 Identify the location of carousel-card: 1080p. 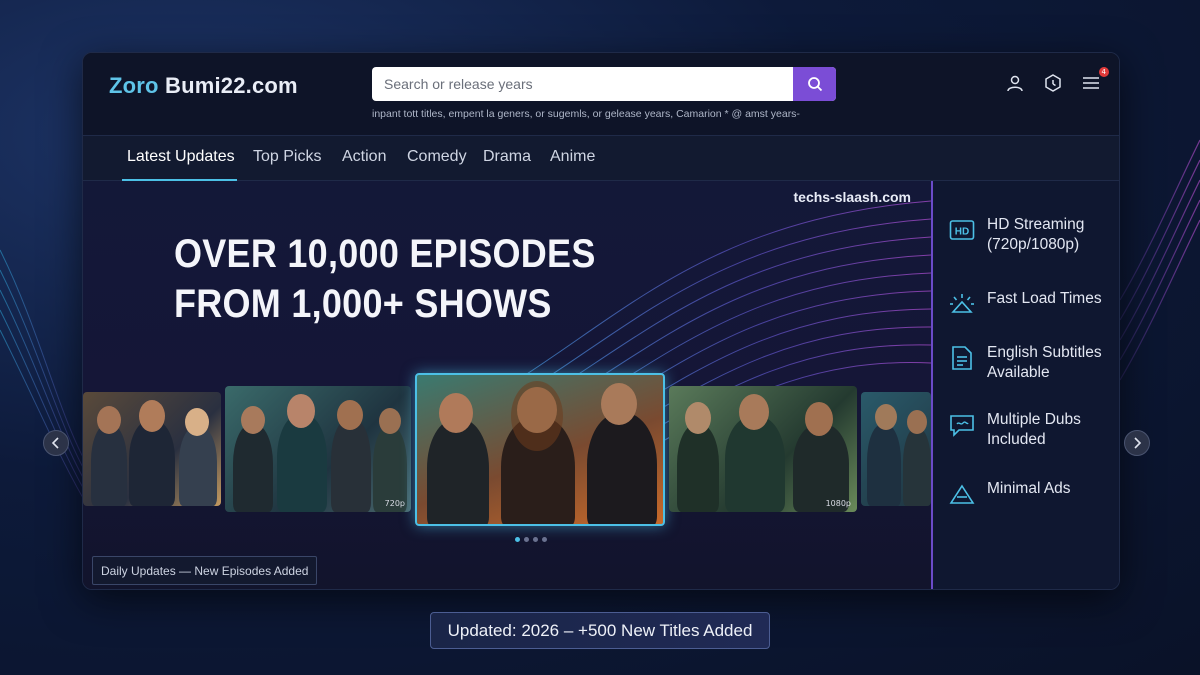
(763, 449).